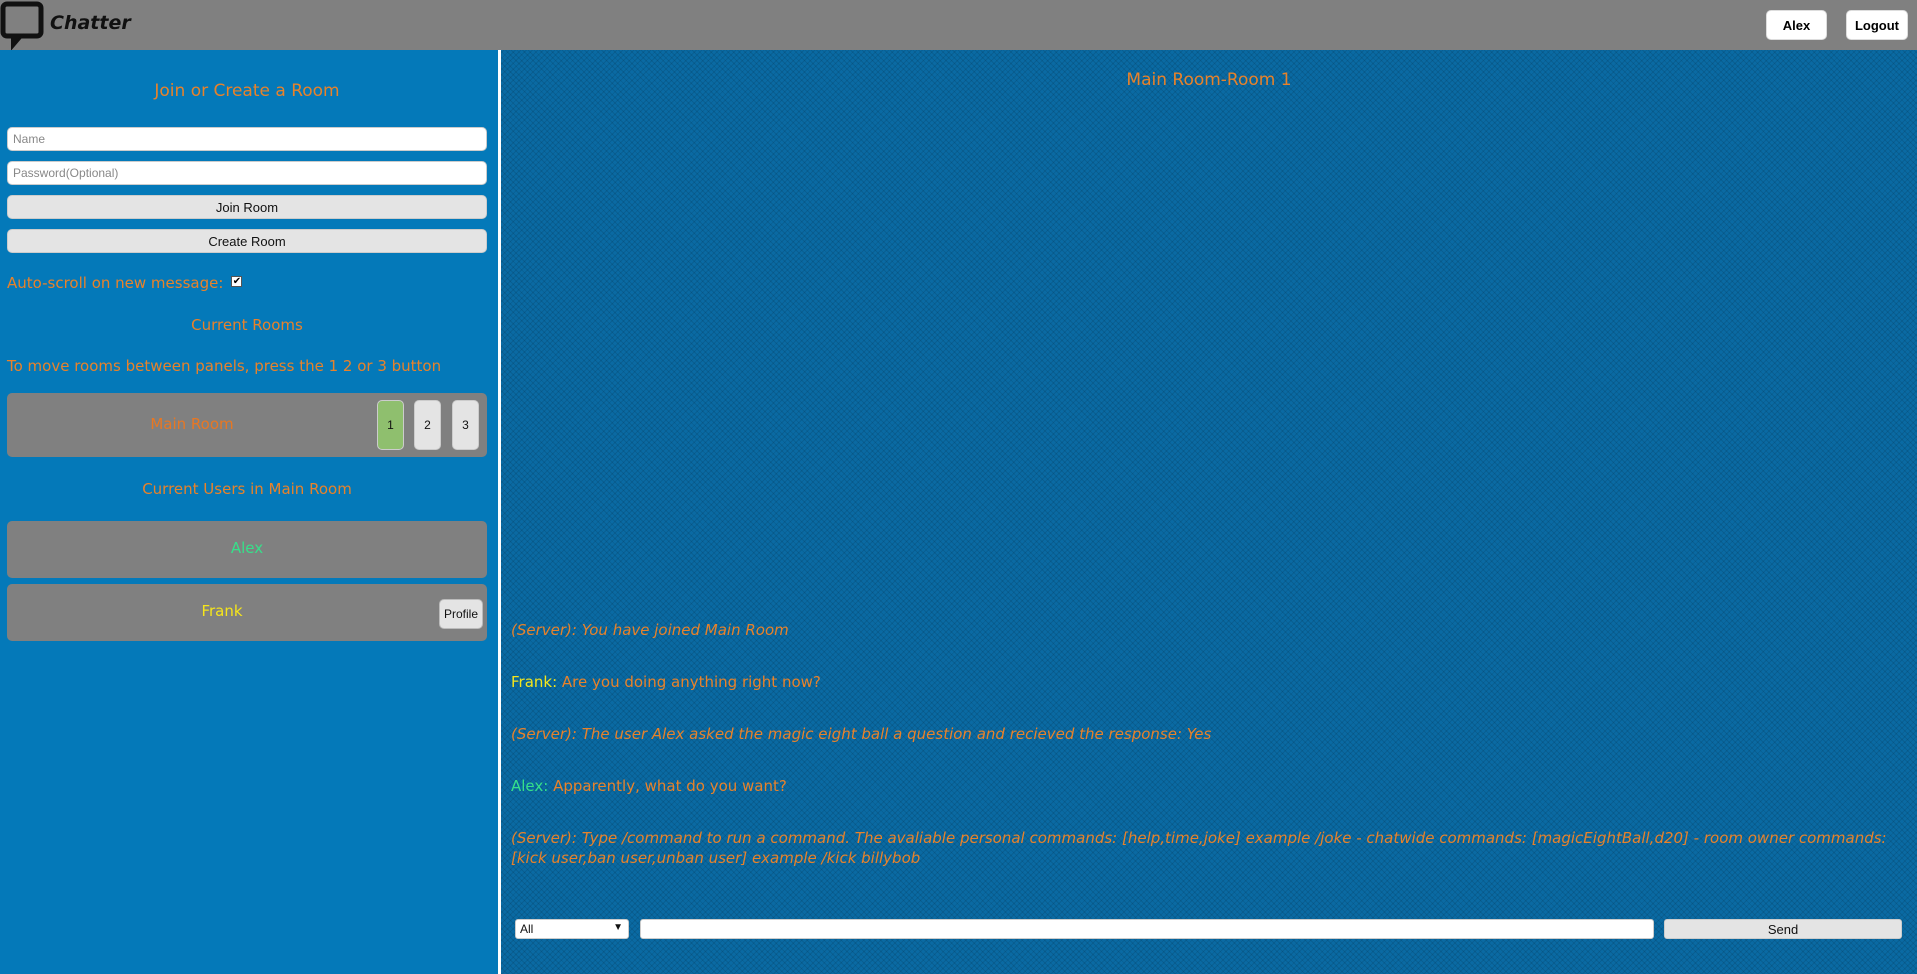  What do you see at coordinates (115, 283) in the screenshot?
I see `autoscroll-label: Auto-scroll on new message:` at bounding box center [115, 283].